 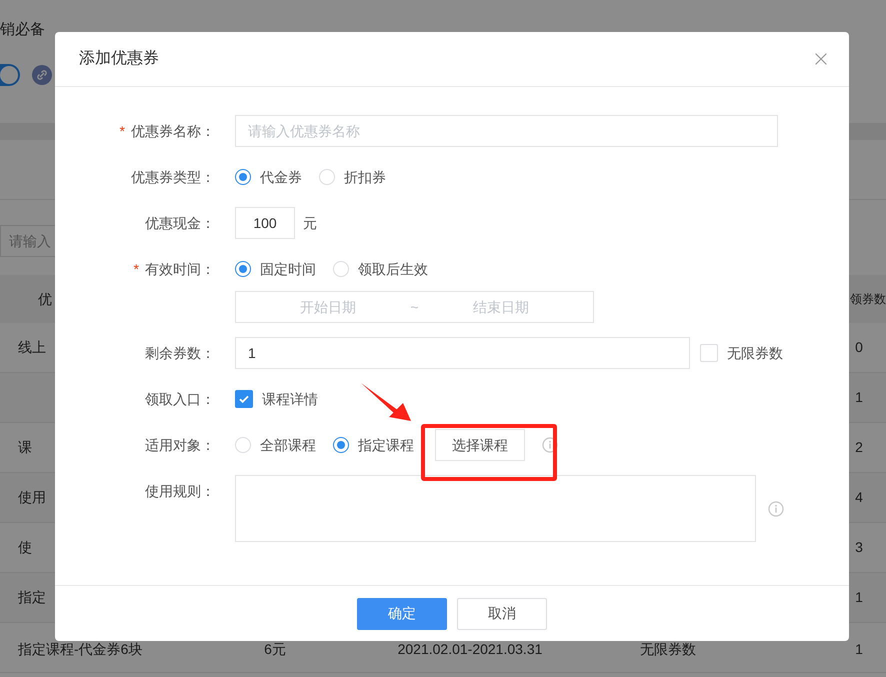 What do you see at coordinates (328, 307) in the screenshot?
I see `start-date-placeholder: 开始日期` at bounding box center [328, 307].